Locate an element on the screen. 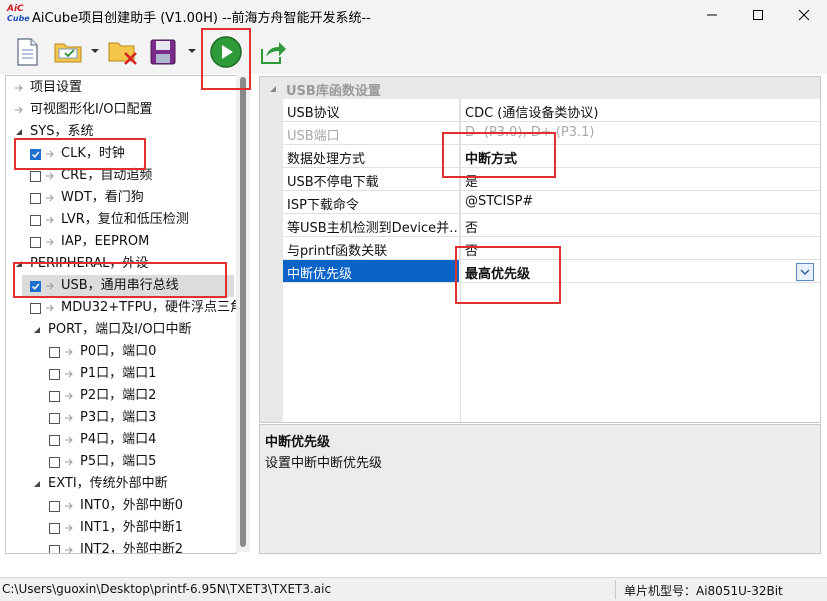 The height and width of the screenshot is (601, 827). minimize-button is located at coordinates (712, 15).